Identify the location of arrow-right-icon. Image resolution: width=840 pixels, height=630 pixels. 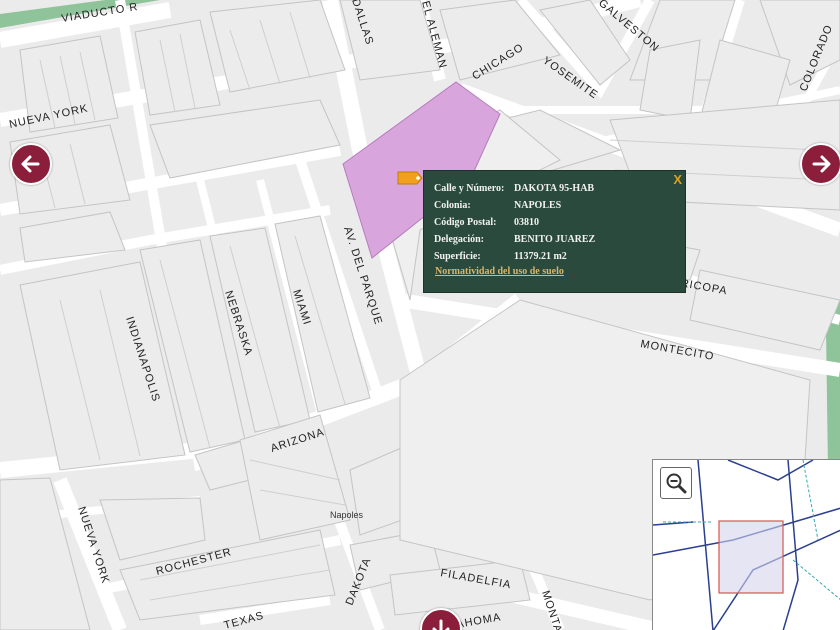
(821, 164).